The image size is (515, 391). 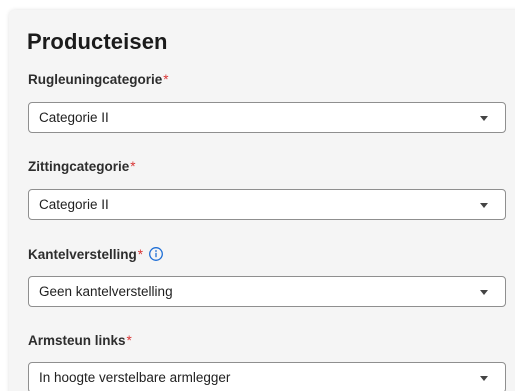 What do you see at coordinates (106, 291) in the screenshot?
I see `select-value: Geen kantelverstelling` at bounding box center [106, 291].